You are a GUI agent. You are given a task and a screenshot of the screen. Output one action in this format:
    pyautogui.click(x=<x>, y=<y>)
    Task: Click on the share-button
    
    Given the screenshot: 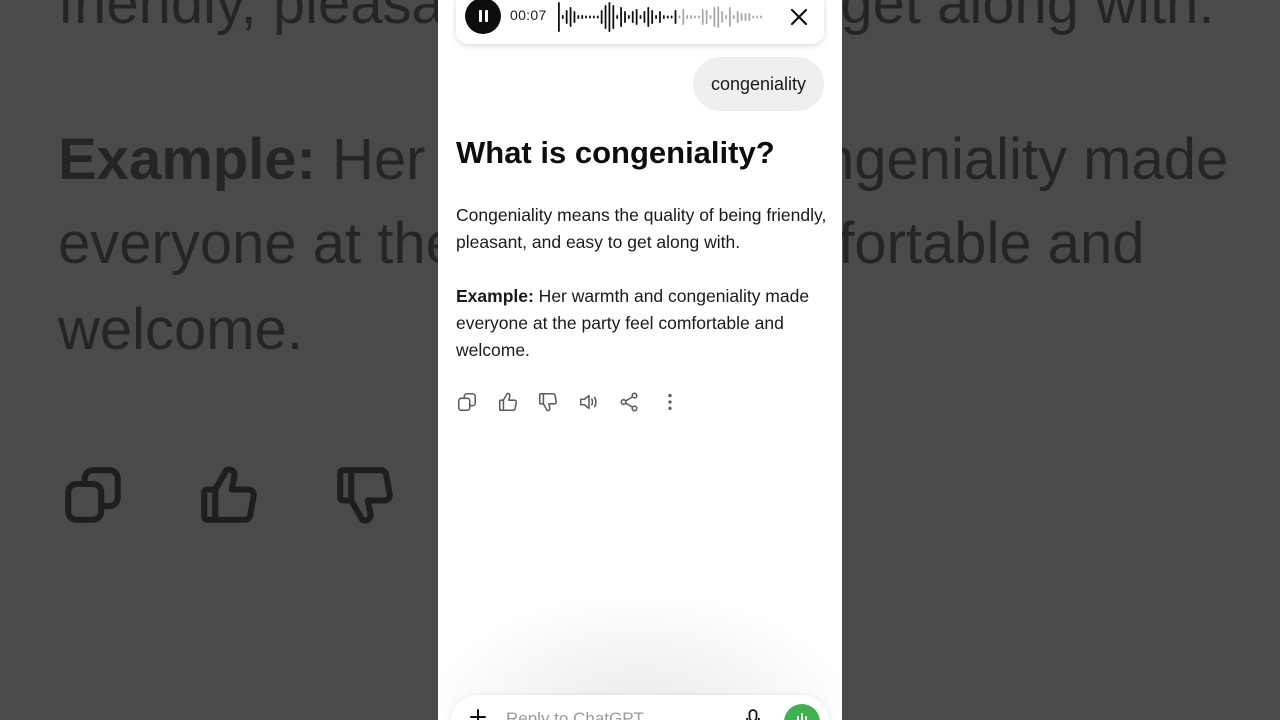 What is the action you would take?
    pyautogui.click(x=629, y=402)
    